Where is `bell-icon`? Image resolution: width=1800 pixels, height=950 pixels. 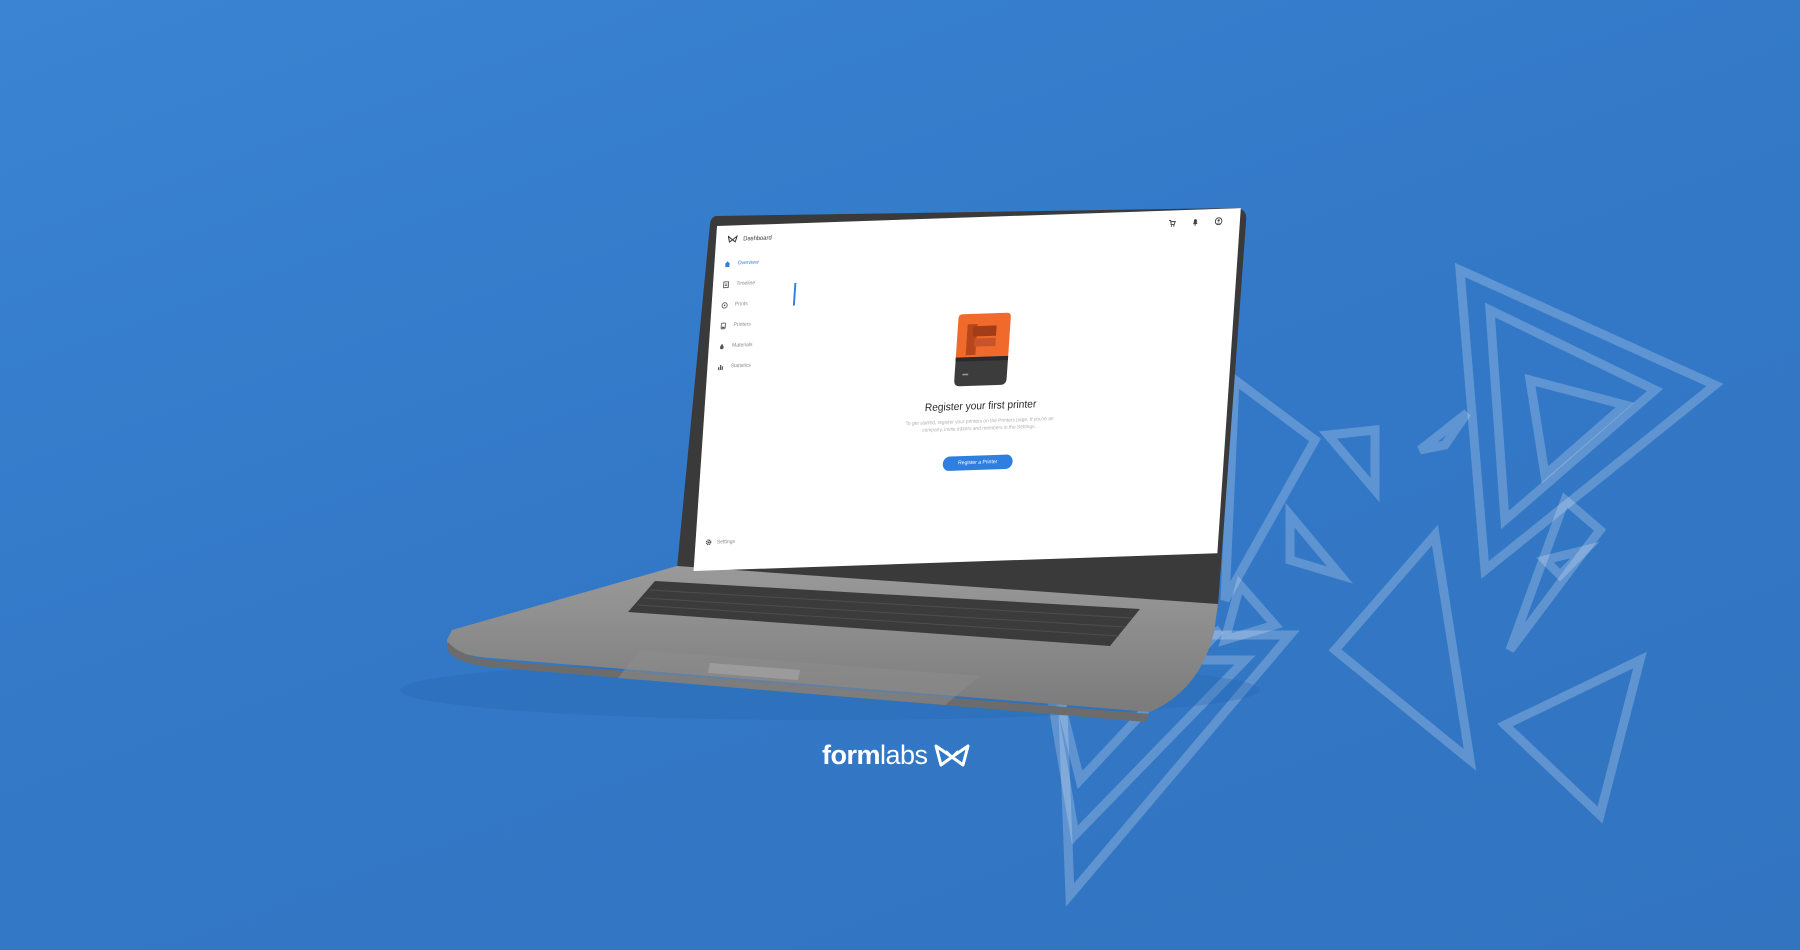 bell-icon is located at coordinates (1195, 222).